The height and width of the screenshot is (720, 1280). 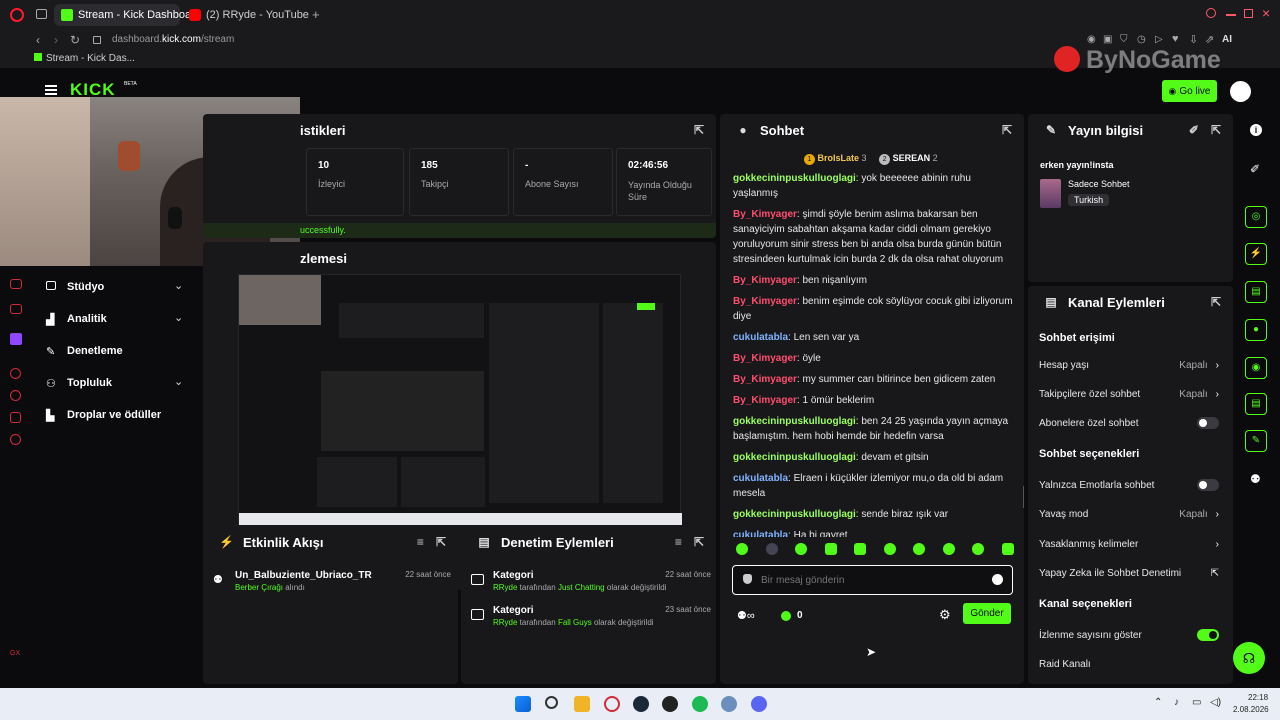 What do you see at coordinates (15, 439) in the screenshot?
I see `opera-sidebar-settings-icon` at bounding box center [15, 439].